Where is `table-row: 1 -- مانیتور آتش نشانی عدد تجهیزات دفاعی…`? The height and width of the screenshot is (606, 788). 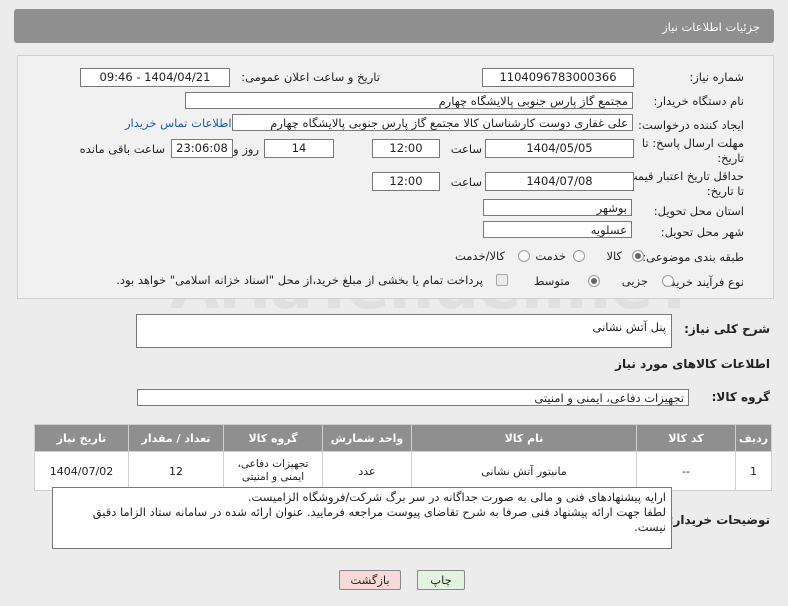 table-row: 1 -- مانیتور آتش نشانی عدد تجهیزات دفاعی… is located at coordinates (403, 471).